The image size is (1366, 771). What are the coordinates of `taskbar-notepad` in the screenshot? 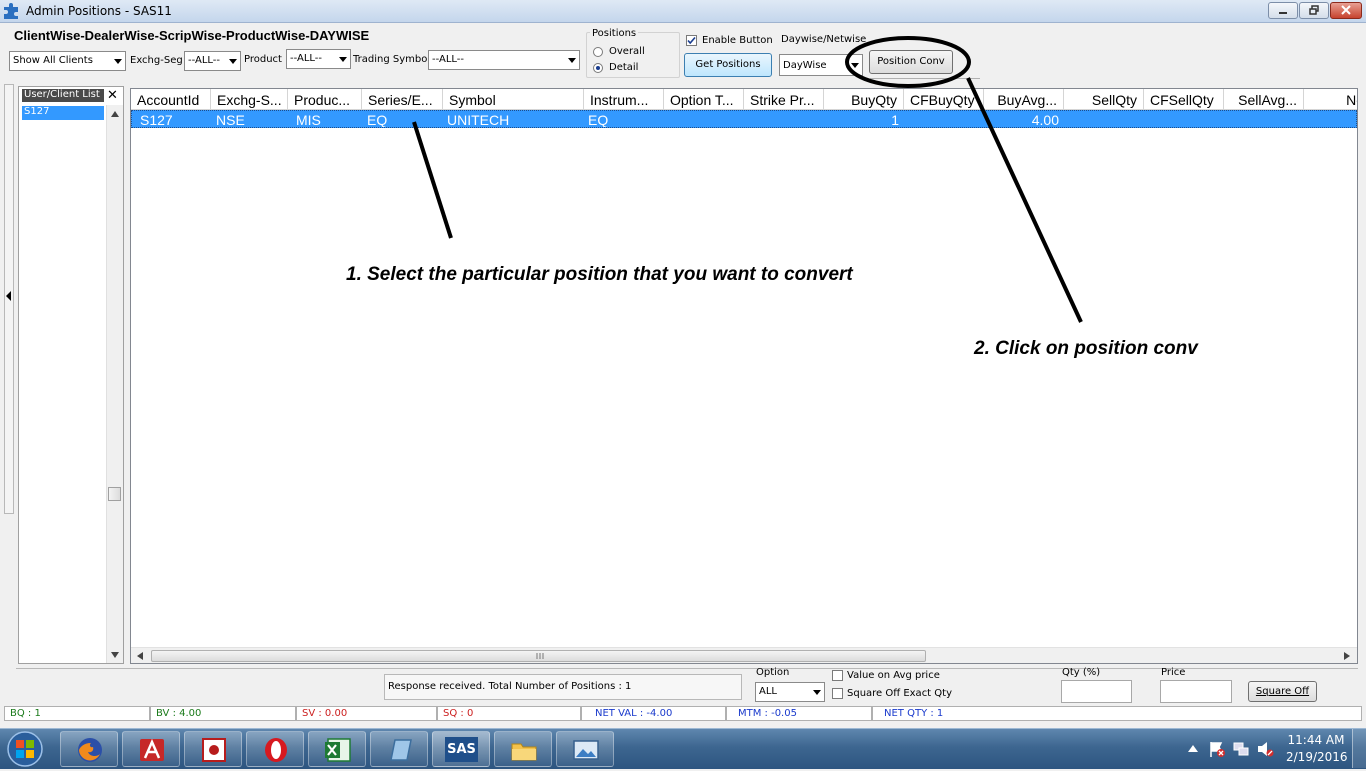 It's located at (399, 749).